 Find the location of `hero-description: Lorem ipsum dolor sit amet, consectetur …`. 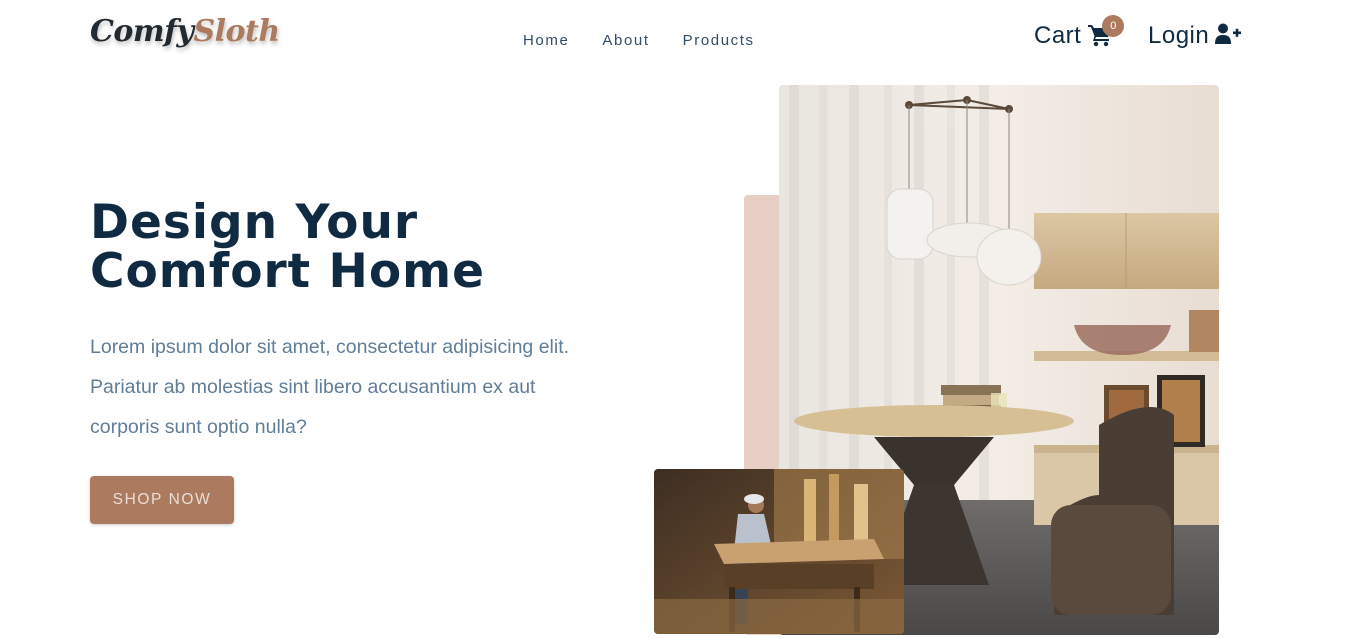

hero-description: Lorem ipsum dolor sit amet, consectetur … is located at coordinates (330, 387).